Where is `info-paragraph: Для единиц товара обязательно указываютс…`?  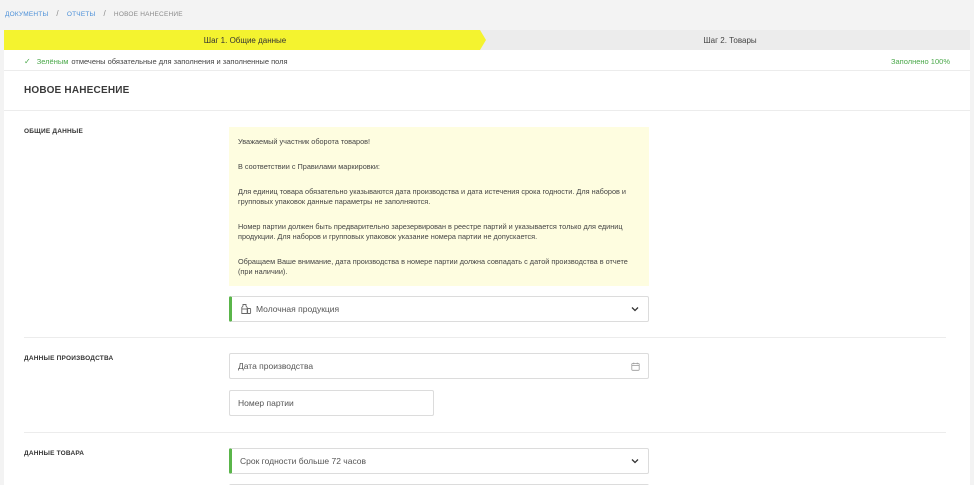 info-paragraph: Для единиц товара обязательно указываютс… is located at coordinates (432, 196).